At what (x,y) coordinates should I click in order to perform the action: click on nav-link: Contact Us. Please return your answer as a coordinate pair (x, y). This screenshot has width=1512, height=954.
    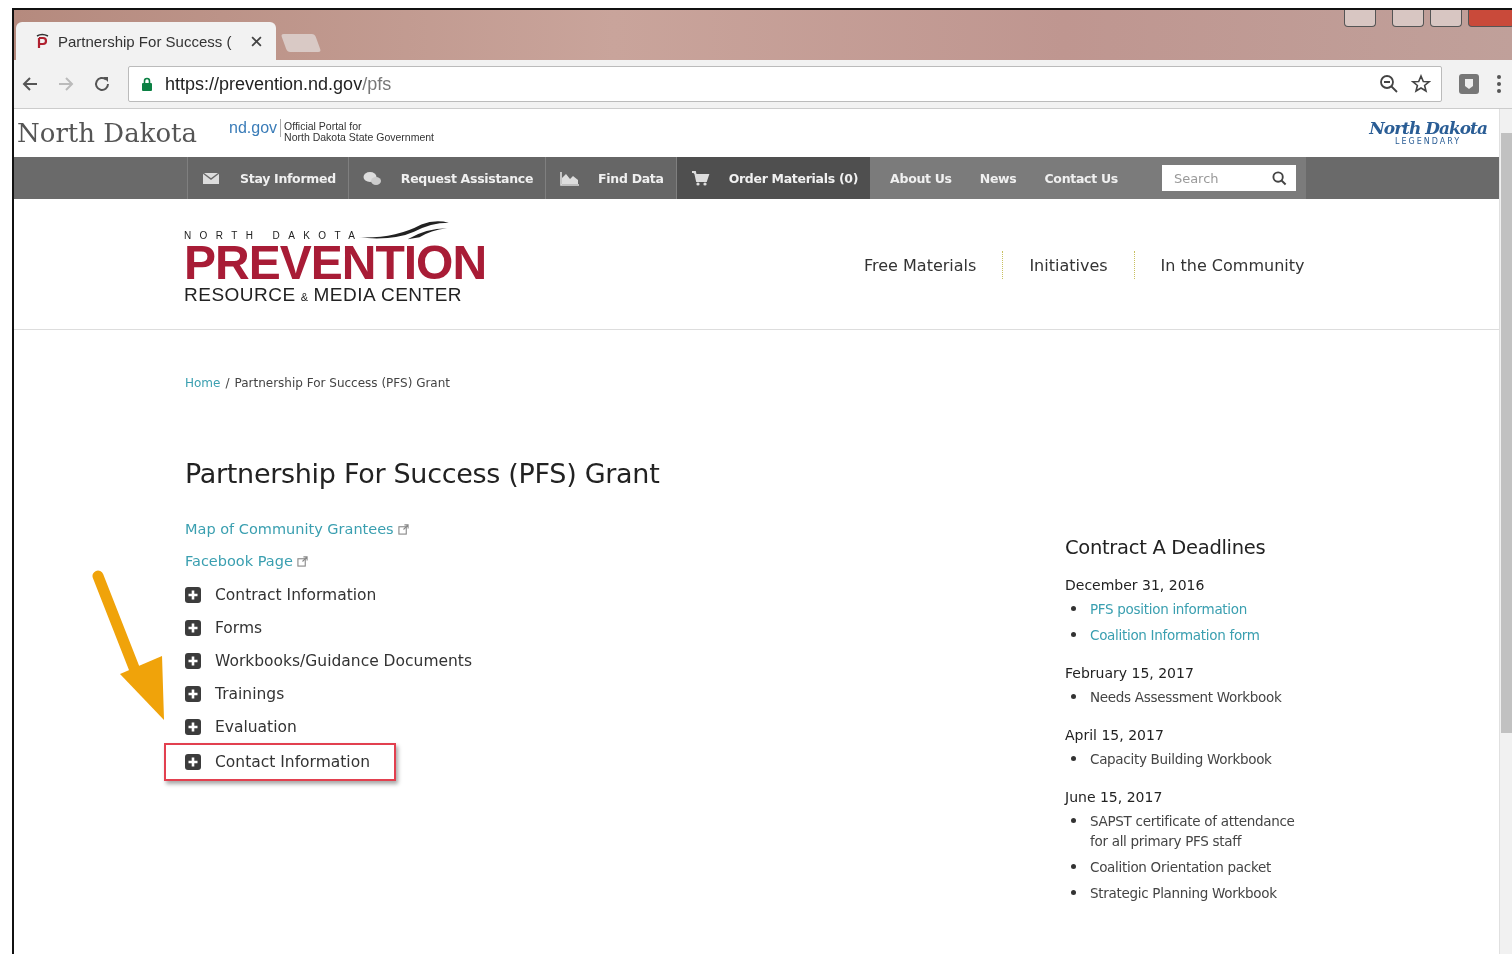
    Looking at the image, I should click on (1075, 178).